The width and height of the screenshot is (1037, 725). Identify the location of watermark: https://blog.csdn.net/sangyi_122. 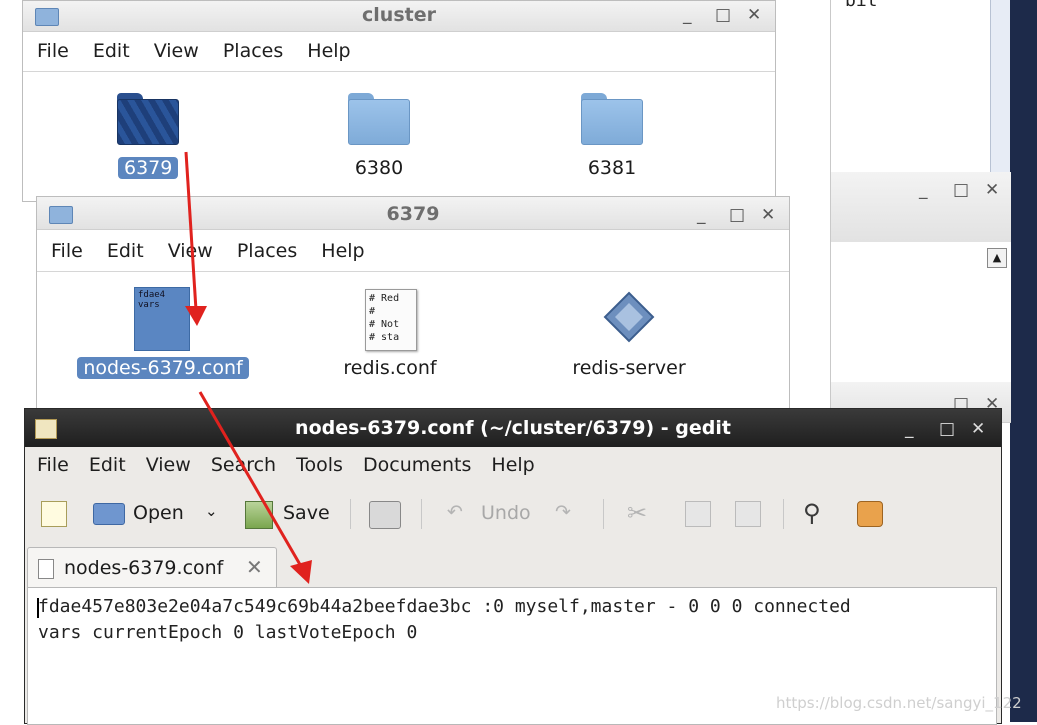
(899, 703).